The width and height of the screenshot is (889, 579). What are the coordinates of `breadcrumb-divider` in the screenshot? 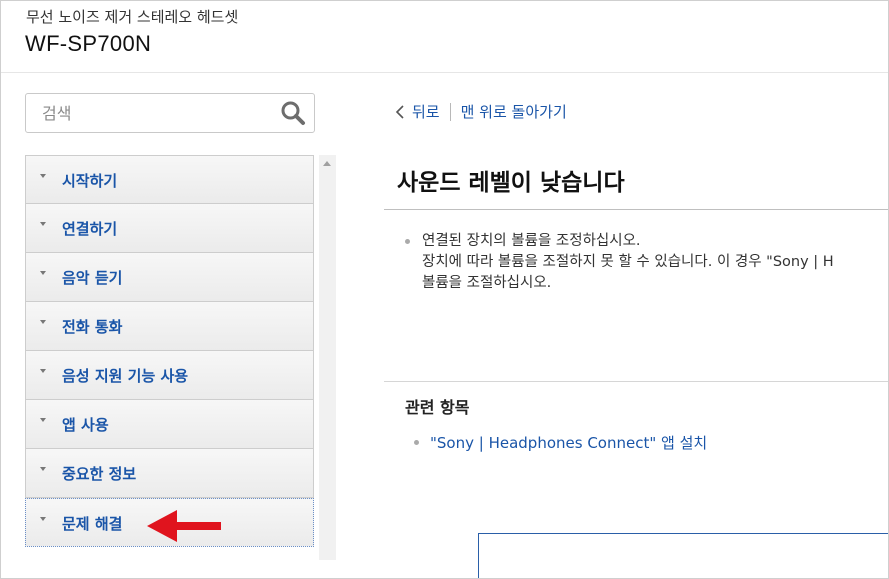 It's located at (450, 111).